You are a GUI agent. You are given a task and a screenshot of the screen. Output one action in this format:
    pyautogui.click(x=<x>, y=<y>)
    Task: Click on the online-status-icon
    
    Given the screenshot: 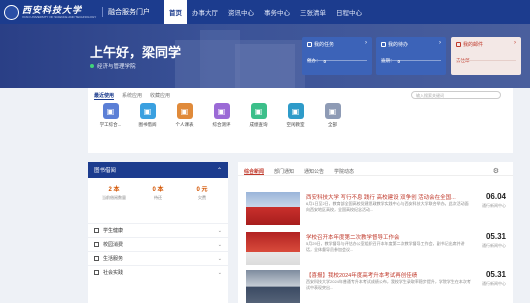 What is the action you would take?
    pyautogui.click(x=92, y=66)
    